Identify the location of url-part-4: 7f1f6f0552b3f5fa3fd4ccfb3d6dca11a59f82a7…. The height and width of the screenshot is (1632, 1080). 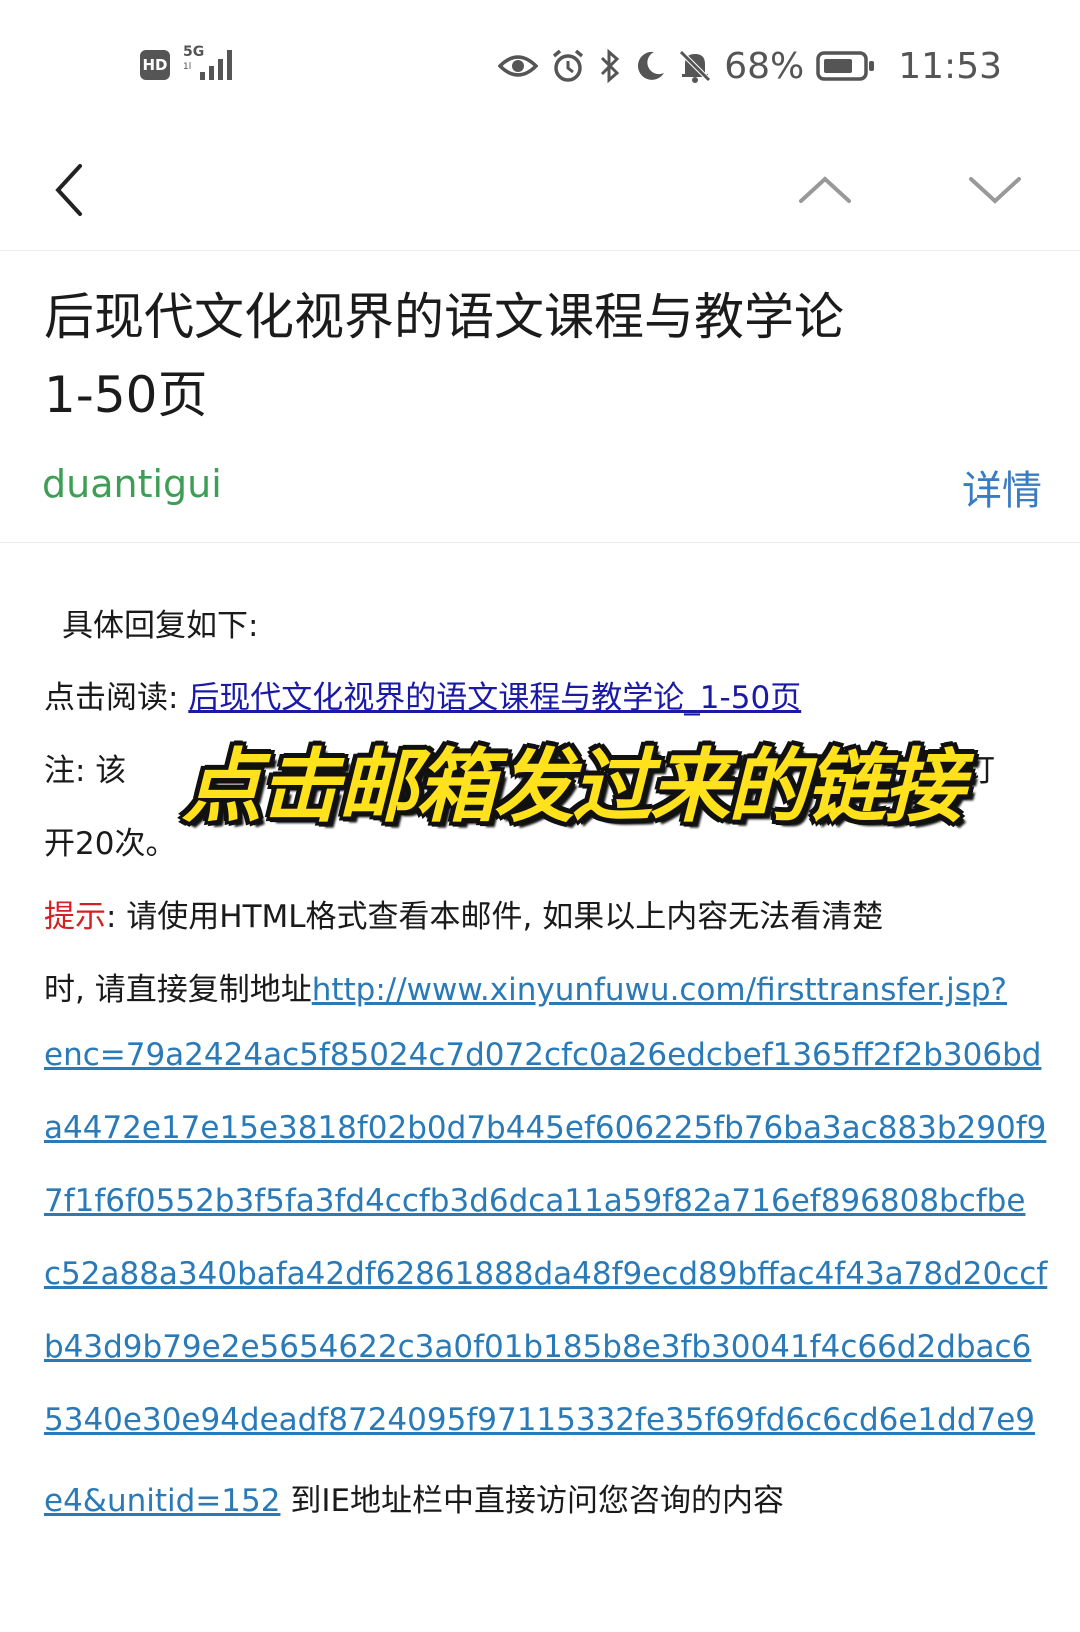
(534, 1201).